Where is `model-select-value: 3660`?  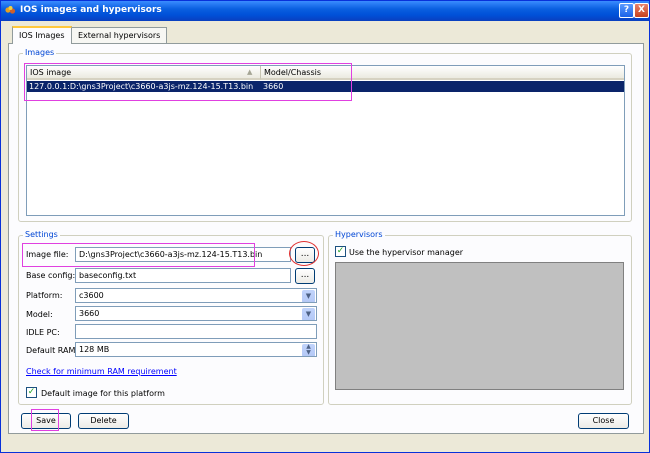
model-select-value: 3660 is located at coordinates (89, 313).